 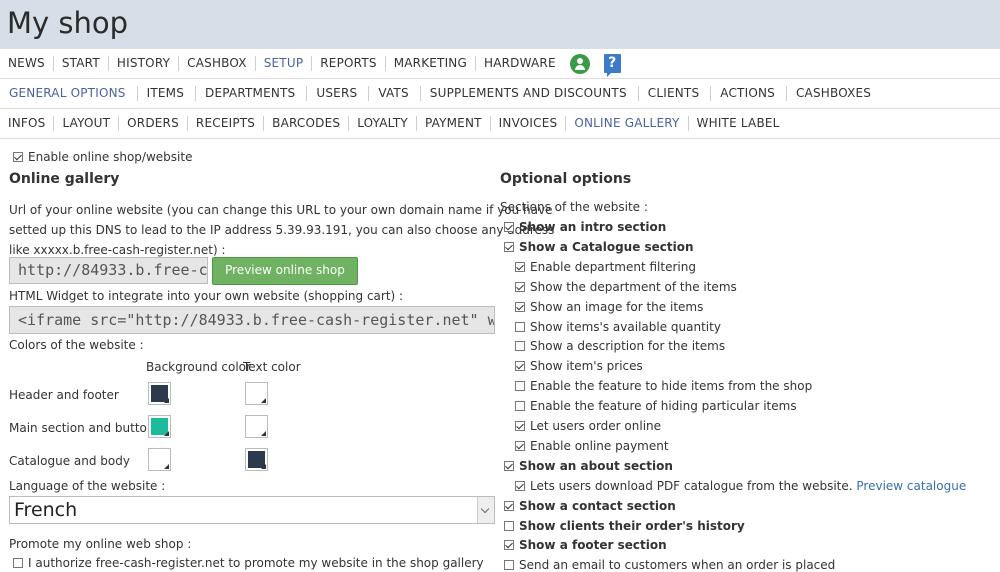 I want to click on nav-marketing: MARKETING, so click(x=431, y=63).